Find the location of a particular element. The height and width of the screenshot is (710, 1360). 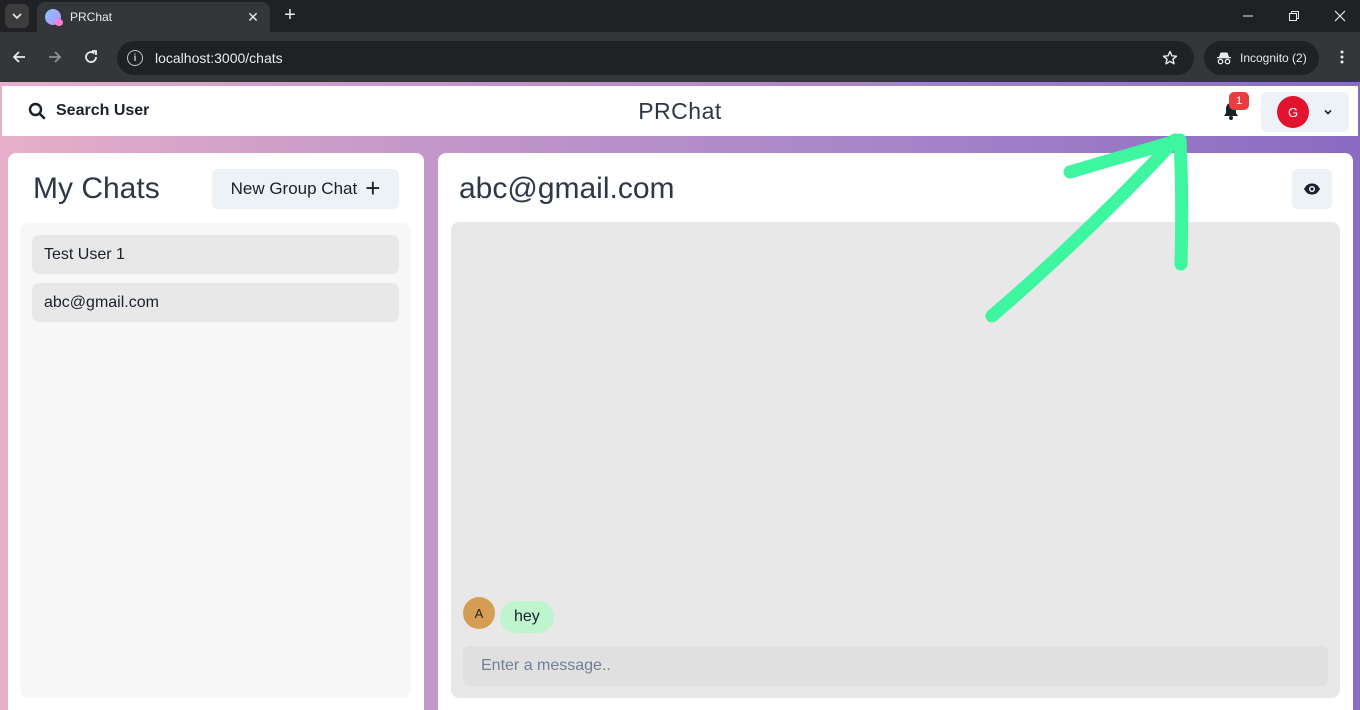

chat-list-item: Test User 1 is located at coordinates (215, 254).